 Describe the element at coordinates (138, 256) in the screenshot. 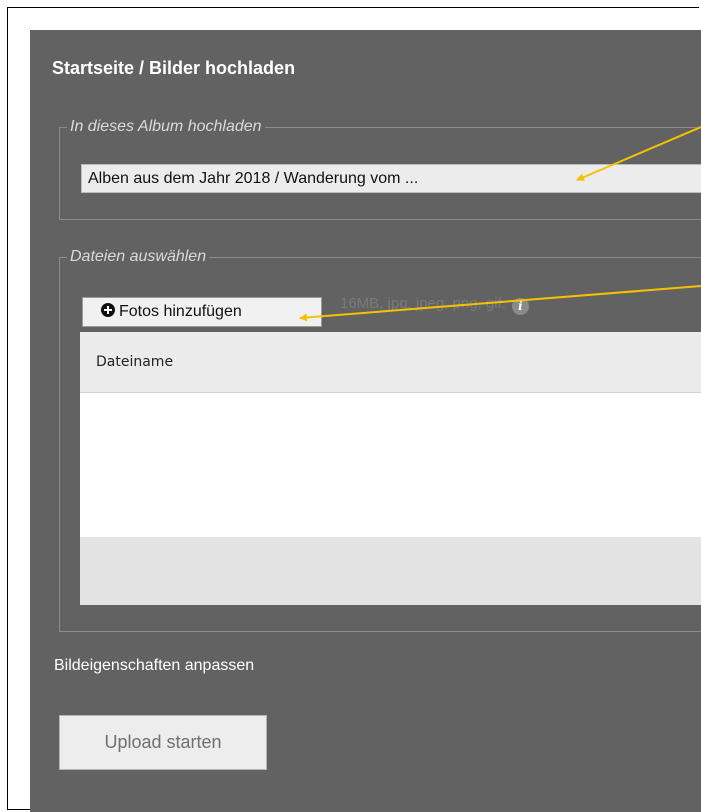

I see `files-group-legend: Dateien auswählen` at that location.